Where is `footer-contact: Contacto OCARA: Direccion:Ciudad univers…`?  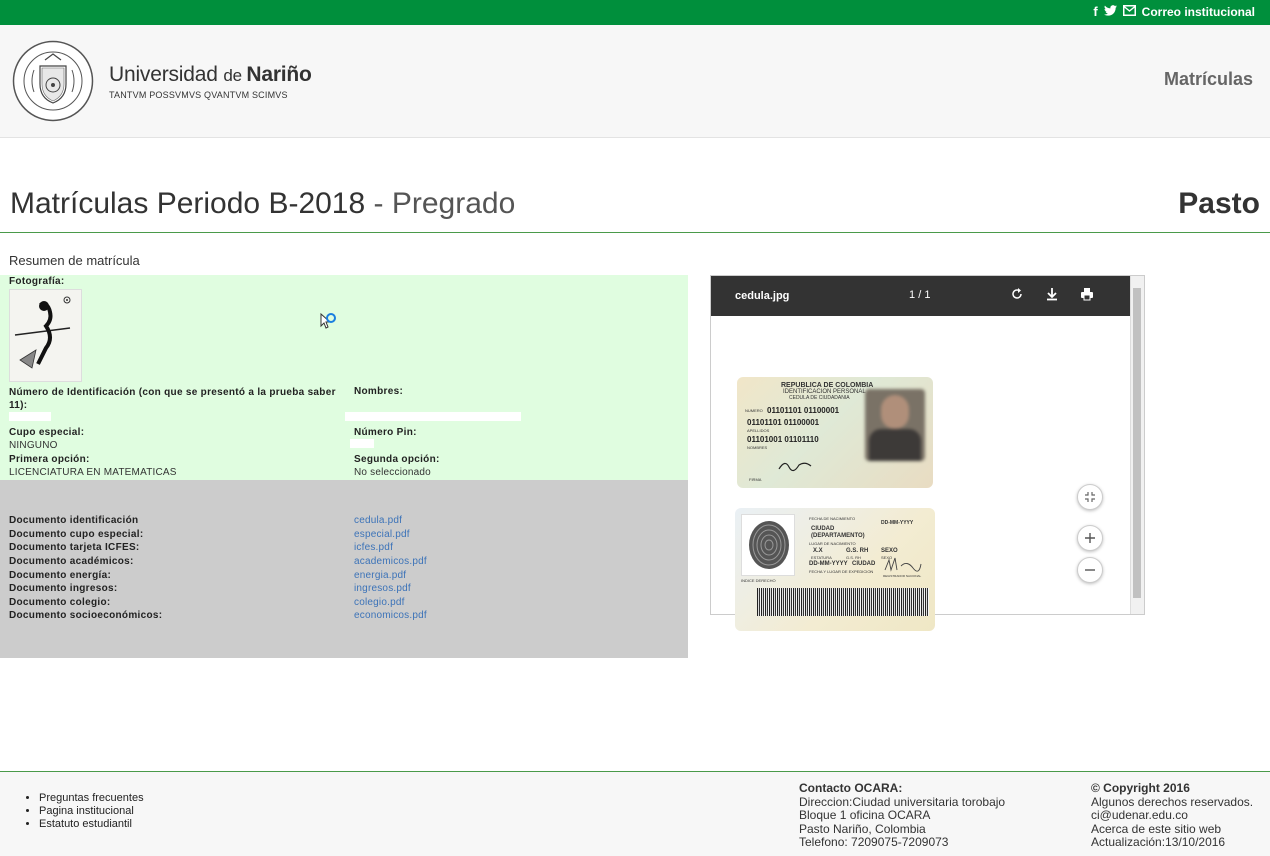
footer-contact: Contacto OCARA: Direccion:Ciudad univers… is located at coordinates (902, 815).